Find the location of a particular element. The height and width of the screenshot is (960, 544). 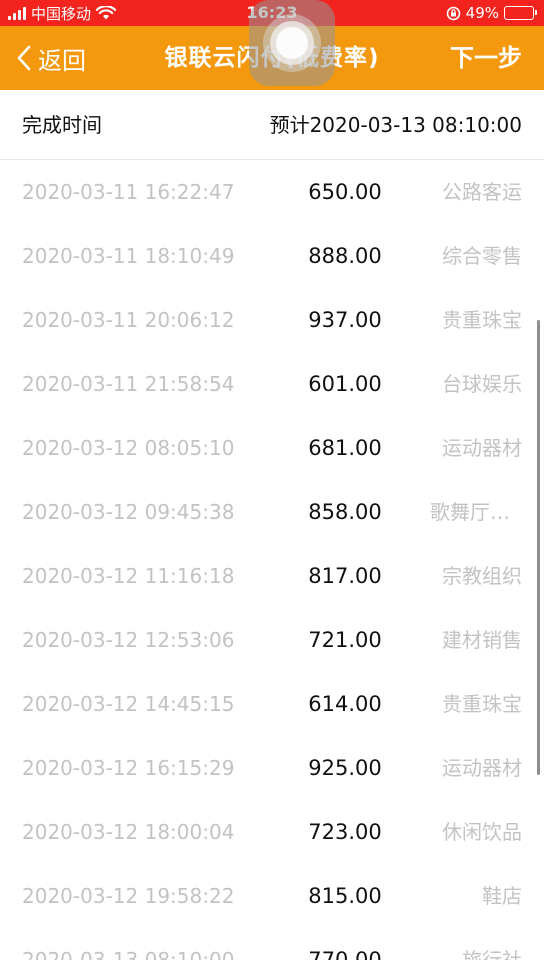

list-item: 2020-03-13 08:10:00 770.00 旅行社 is located at coordinates (272, 944).